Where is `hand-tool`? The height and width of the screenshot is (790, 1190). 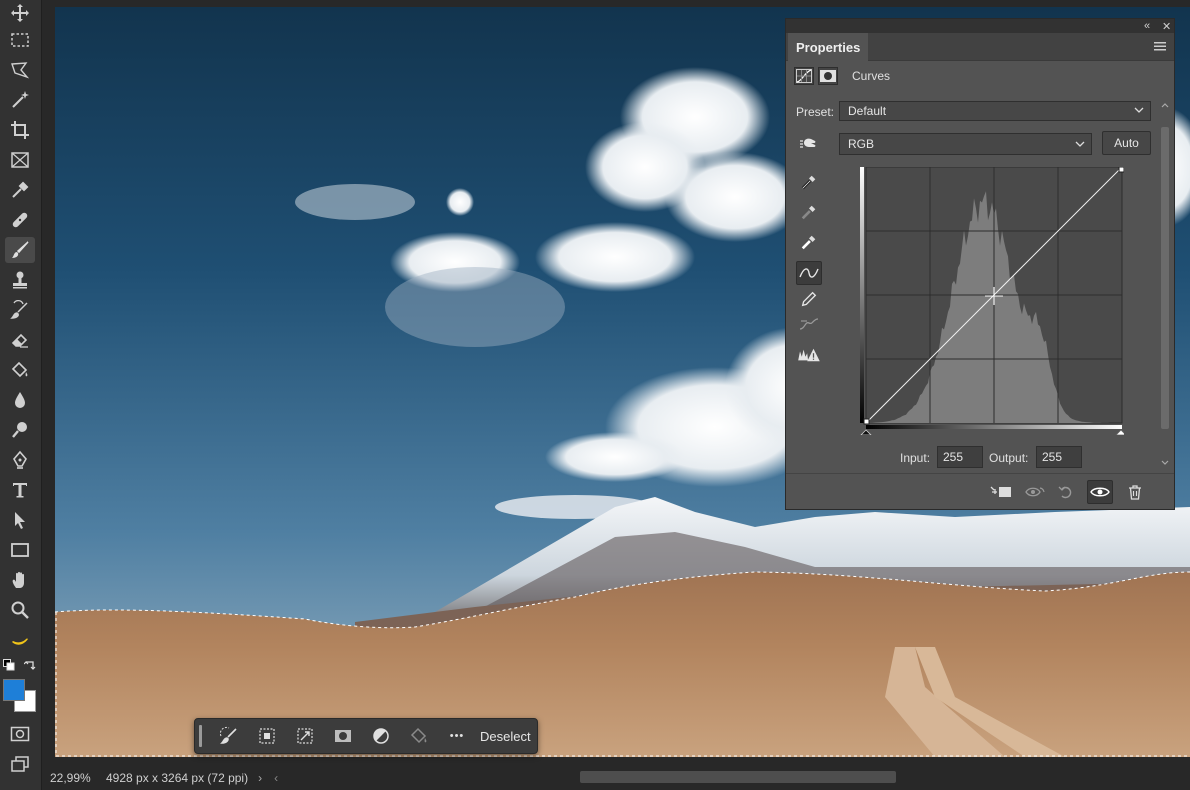 hand-tool is located at coordinates (20, 580).